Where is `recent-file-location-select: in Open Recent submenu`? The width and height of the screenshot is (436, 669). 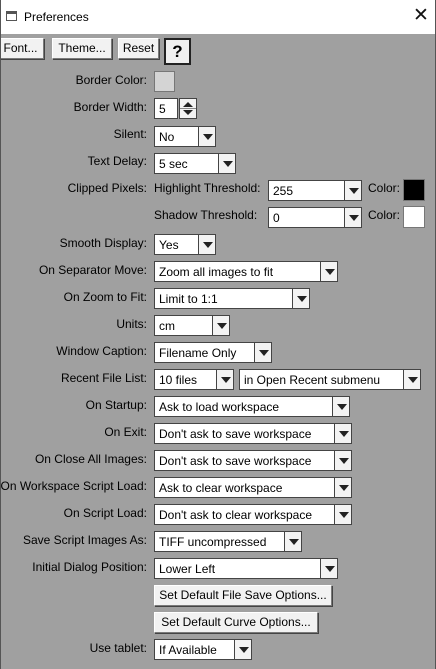
recent-file-location-select: in Open Recent submenu is located at coordinates (330, 379).